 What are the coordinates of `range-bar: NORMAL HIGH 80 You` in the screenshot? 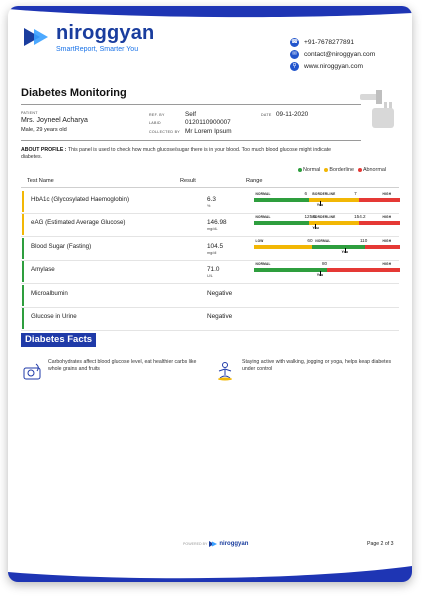 It's located at (327, 269).